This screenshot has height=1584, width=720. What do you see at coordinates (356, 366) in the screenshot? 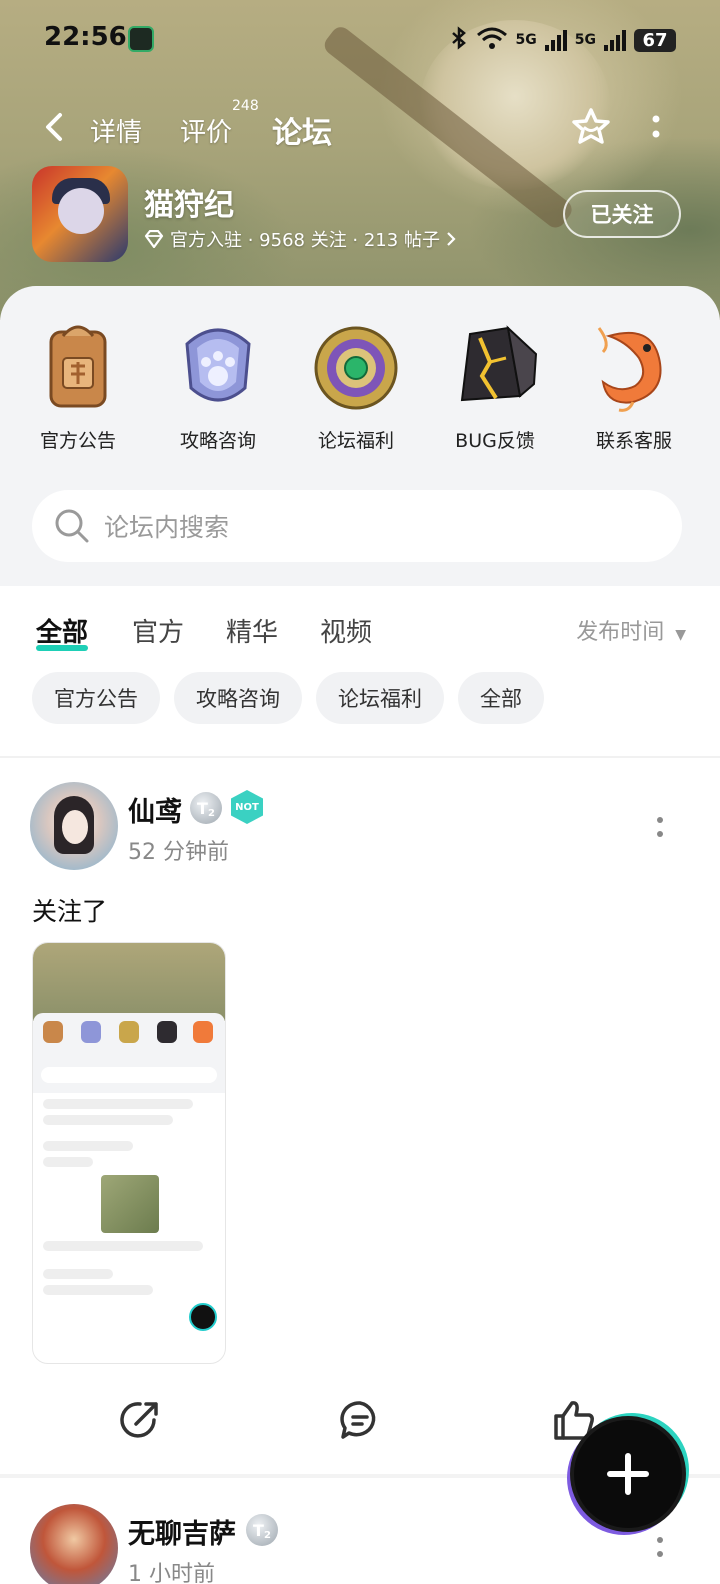
I see `jade-medallion-icon` at bounding box center [356, 366].